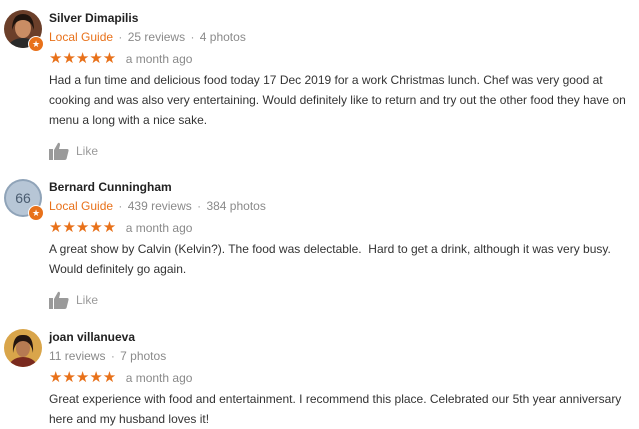 The width and height of the screenshot is (639, 429). What do you see at coordinates (341, 356) in the screenshot?
I see `reviewer-meta: 11 reviews · 7 photos` at bounding box center [341, 356].